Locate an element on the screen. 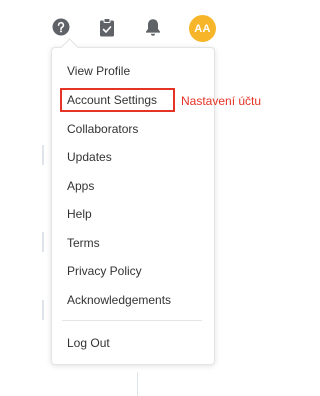  menu-item-updates: Updates is located at coordinates (89, 157).